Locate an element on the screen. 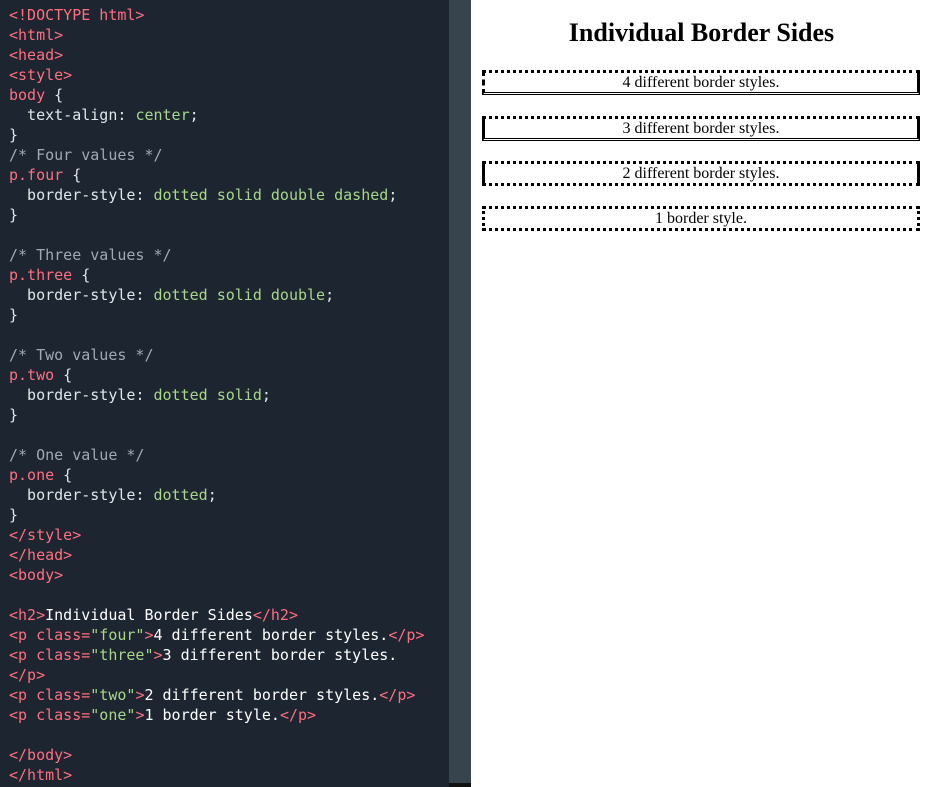 Image resolution: width=932 pixels, height=787 pixels. preview-heading: Individual Border Sides is located at coordinates (701, 32).